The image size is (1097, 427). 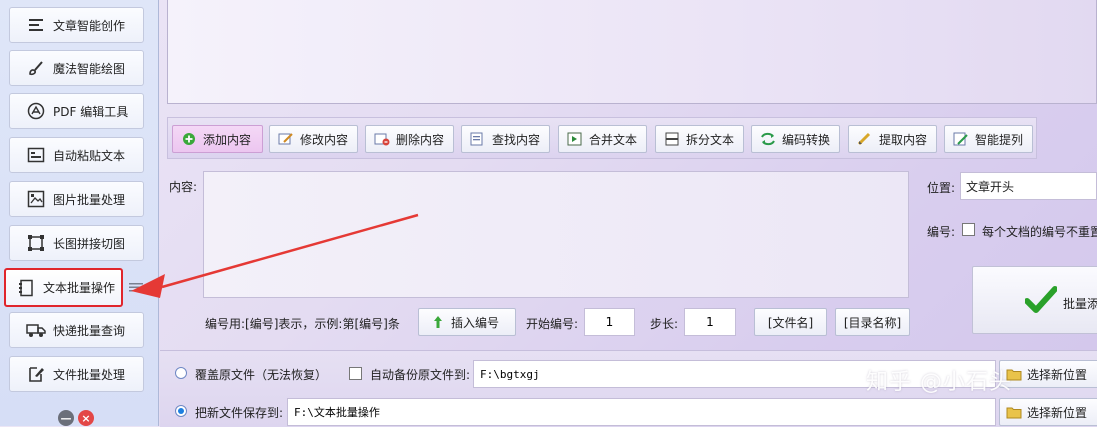 I want to click on merge-icon, so click(x=575, y=139).